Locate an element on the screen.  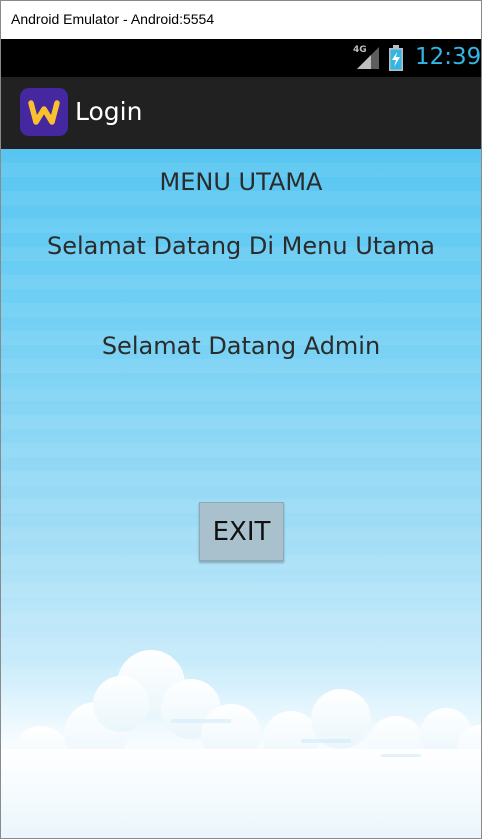
welcome-user-text: Selamat Datang Admin is located at coordinates (241, 346).